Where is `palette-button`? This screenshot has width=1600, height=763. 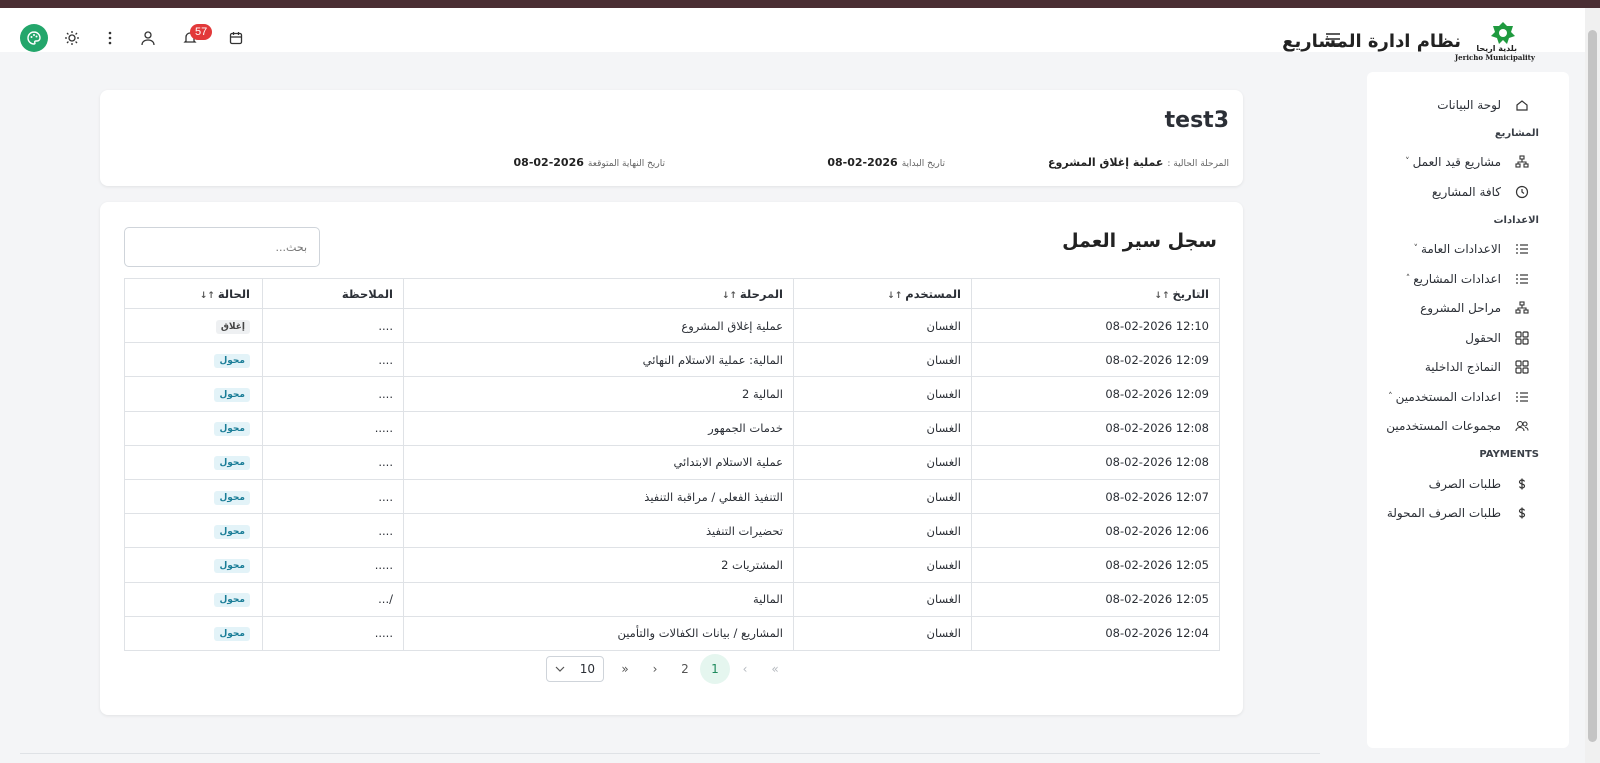 palette-button is located at coordinates (34, 38).